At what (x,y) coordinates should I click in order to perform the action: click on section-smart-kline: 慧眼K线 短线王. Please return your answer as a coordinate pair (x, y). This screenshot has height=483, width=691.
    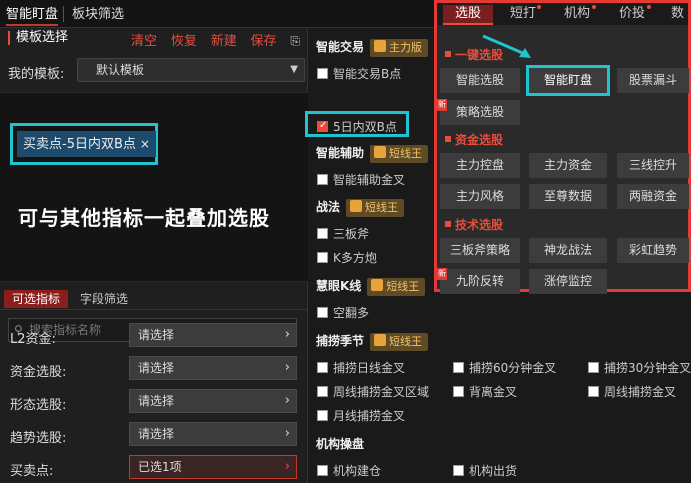
    Looking at the image, I should click on (371, 286).